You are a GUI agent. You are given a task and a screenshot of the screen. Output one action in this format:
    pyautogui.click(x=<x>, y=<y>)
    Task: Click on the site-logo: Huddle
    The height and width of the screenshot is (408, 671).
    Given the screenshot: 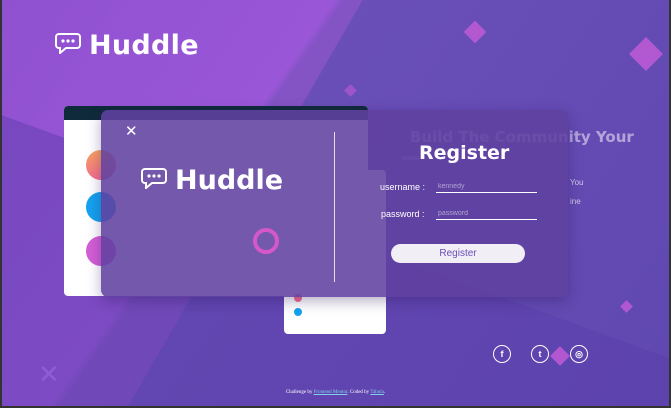 What is the action you would take?
    pyautogui.click(x=127, y=45)
    